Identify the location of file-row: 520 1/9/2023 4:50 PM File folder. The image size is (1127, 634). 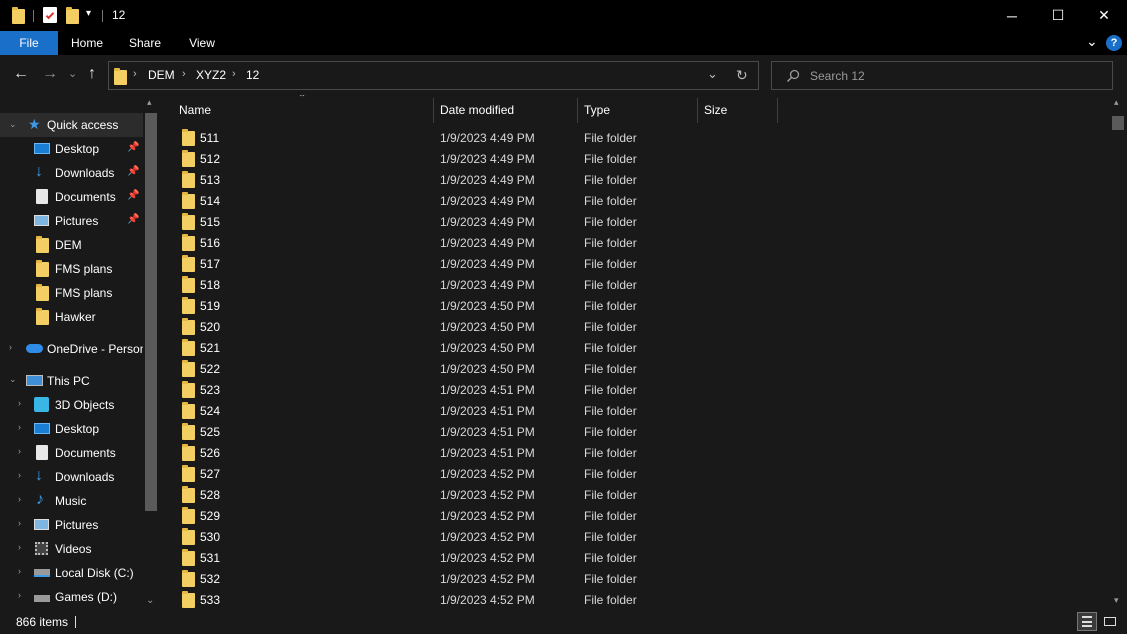
(635, 326).